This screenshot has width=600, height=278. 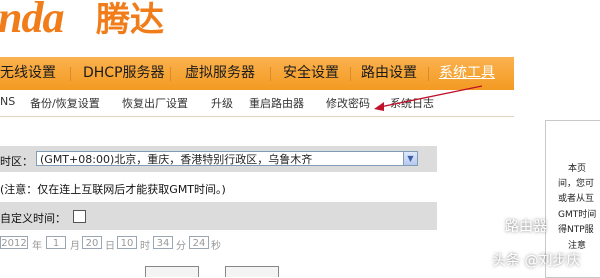 What do you see at coordinates (577, 169) in the screenshot?
I see `help-line: 本页` at bounding box center [577, 169].